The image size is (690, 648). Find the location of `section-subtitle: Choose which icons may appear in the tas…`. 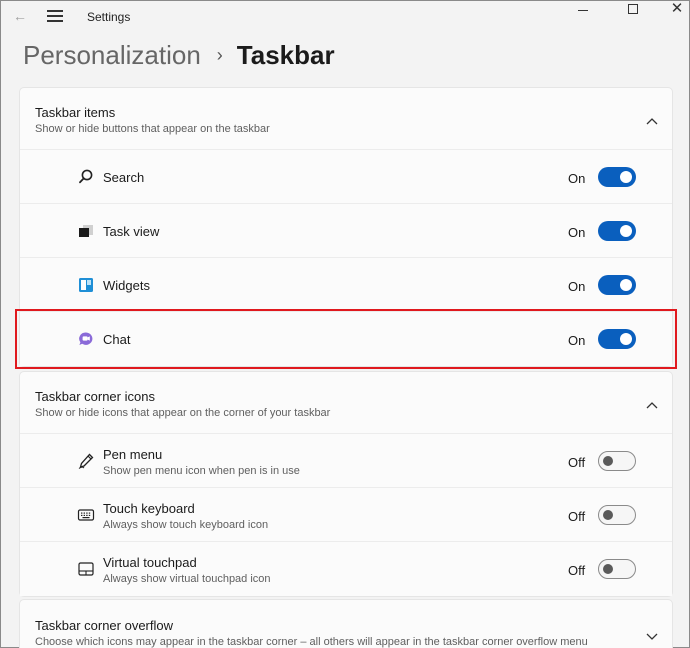

section-subtitle: Choose which icons may appear in the tas… is located at coordinates (311, 642).